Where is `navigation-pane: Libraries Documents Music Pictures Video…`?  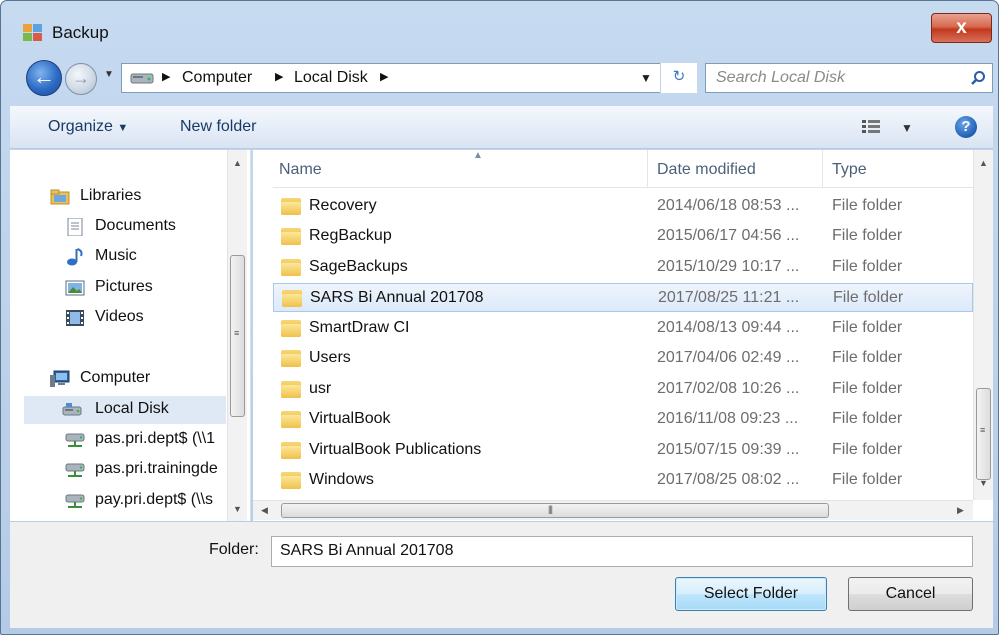
navigation-pane: Libraries Documents Music Pictures Video… is located at coordinates (130, 335).